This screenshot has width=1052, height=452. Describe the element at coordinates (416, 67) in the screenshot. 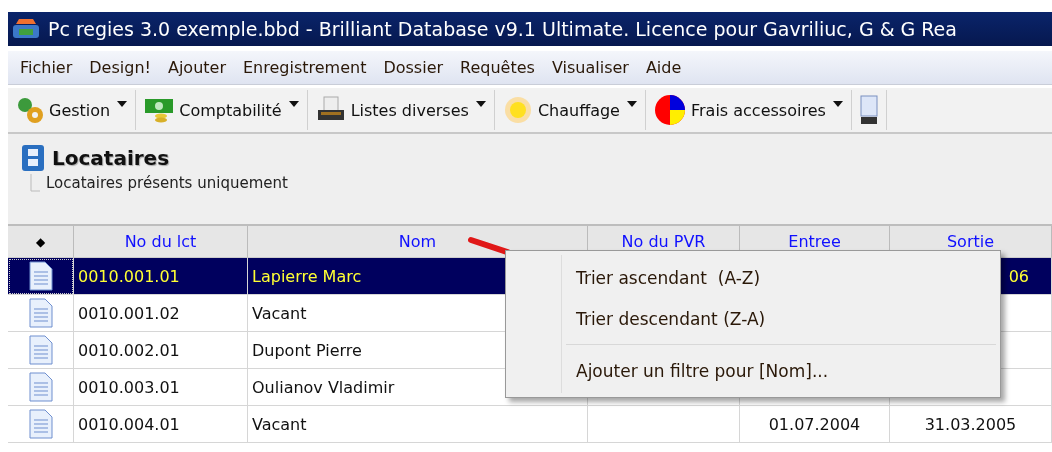

I see `menu-item: Dossier` at that location.